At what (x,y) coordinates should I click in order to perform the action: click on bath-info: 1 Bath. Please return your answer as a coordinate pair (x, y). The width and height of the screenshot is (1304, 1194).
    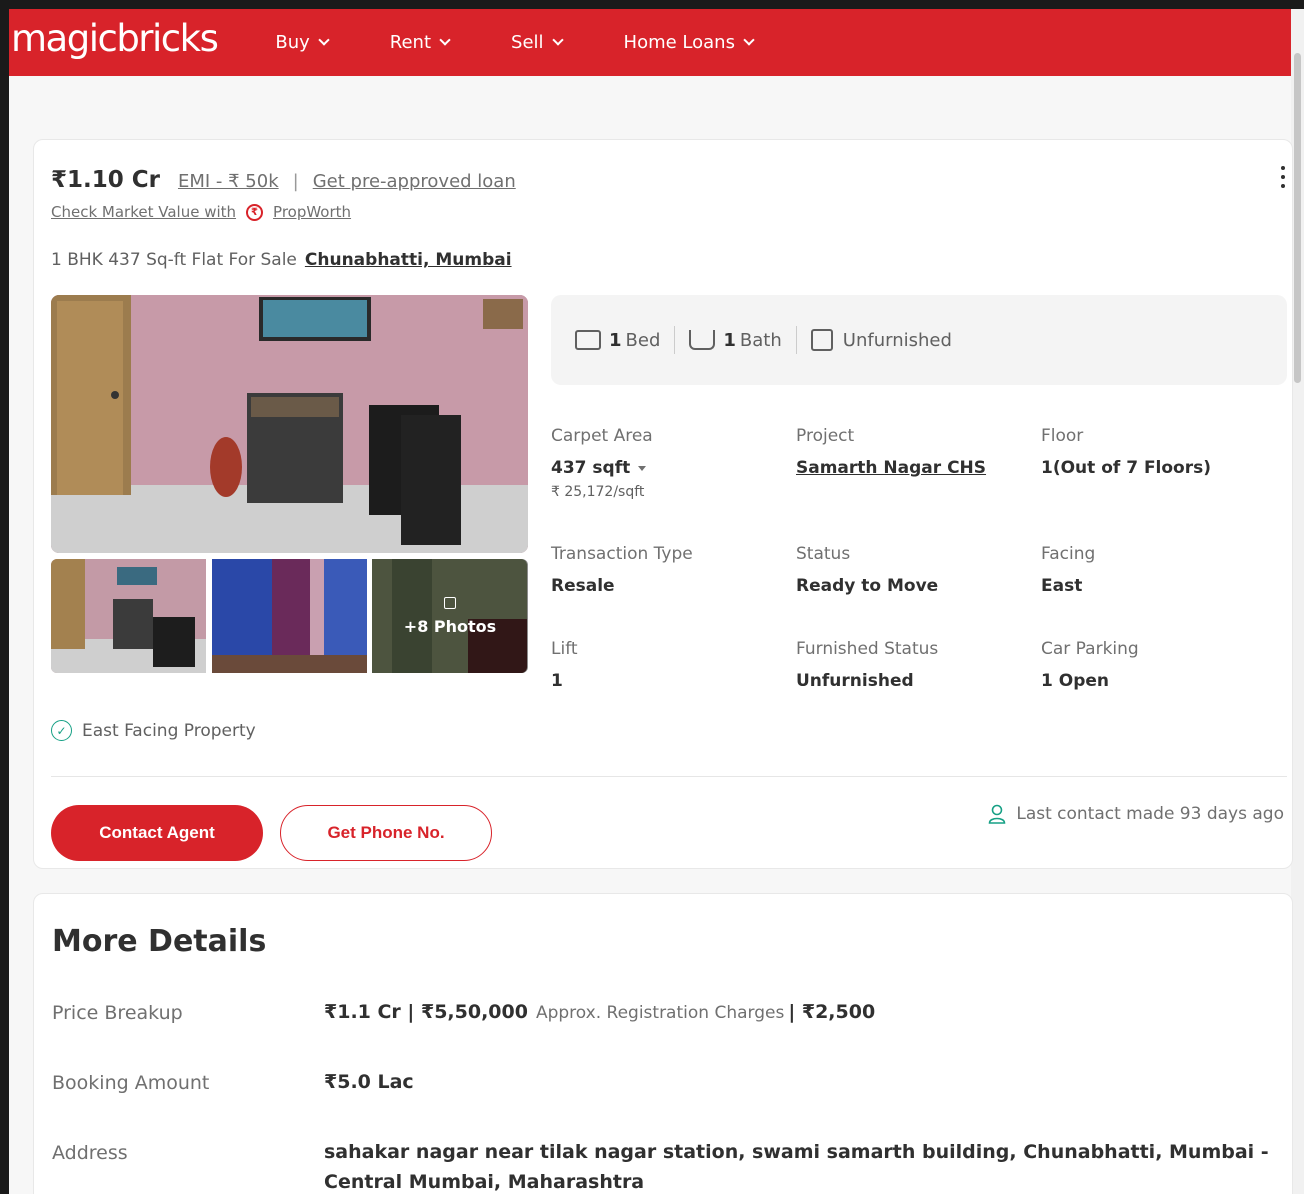
    Looking at the image, I should click on (735, 340).